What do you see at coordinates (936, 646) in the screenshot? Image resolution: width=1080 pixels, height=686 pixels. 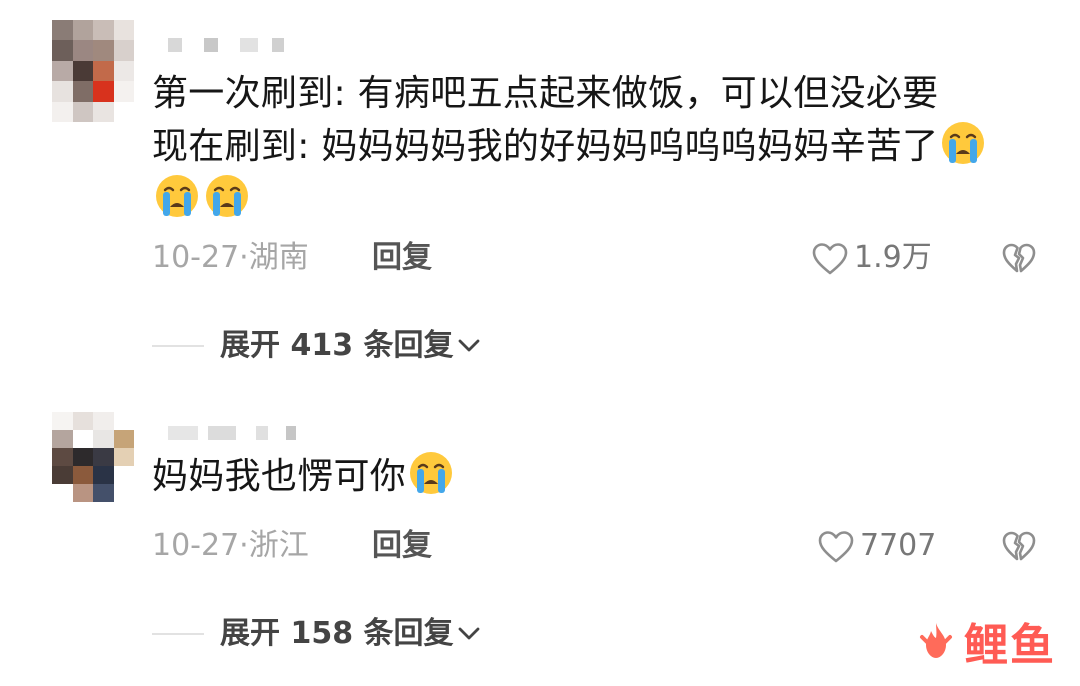 I see `fire-icon` at bounding box center [936, 646].